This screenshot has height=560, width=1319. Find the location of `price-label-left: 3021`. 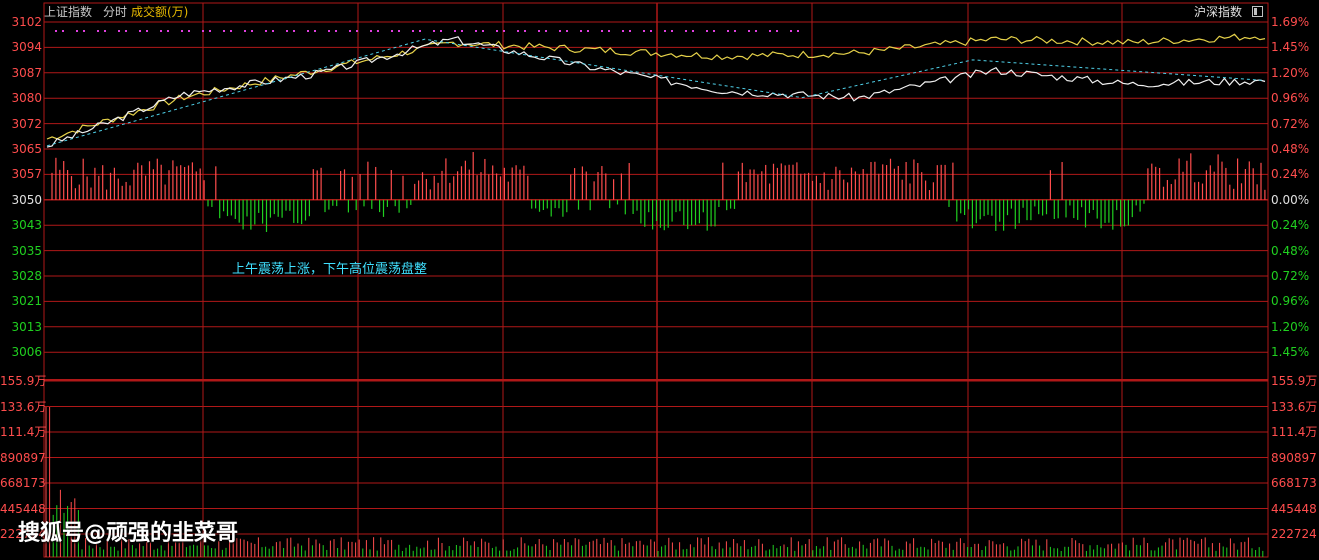

price-label-left: 3021 is located at coordinates (26, 301).